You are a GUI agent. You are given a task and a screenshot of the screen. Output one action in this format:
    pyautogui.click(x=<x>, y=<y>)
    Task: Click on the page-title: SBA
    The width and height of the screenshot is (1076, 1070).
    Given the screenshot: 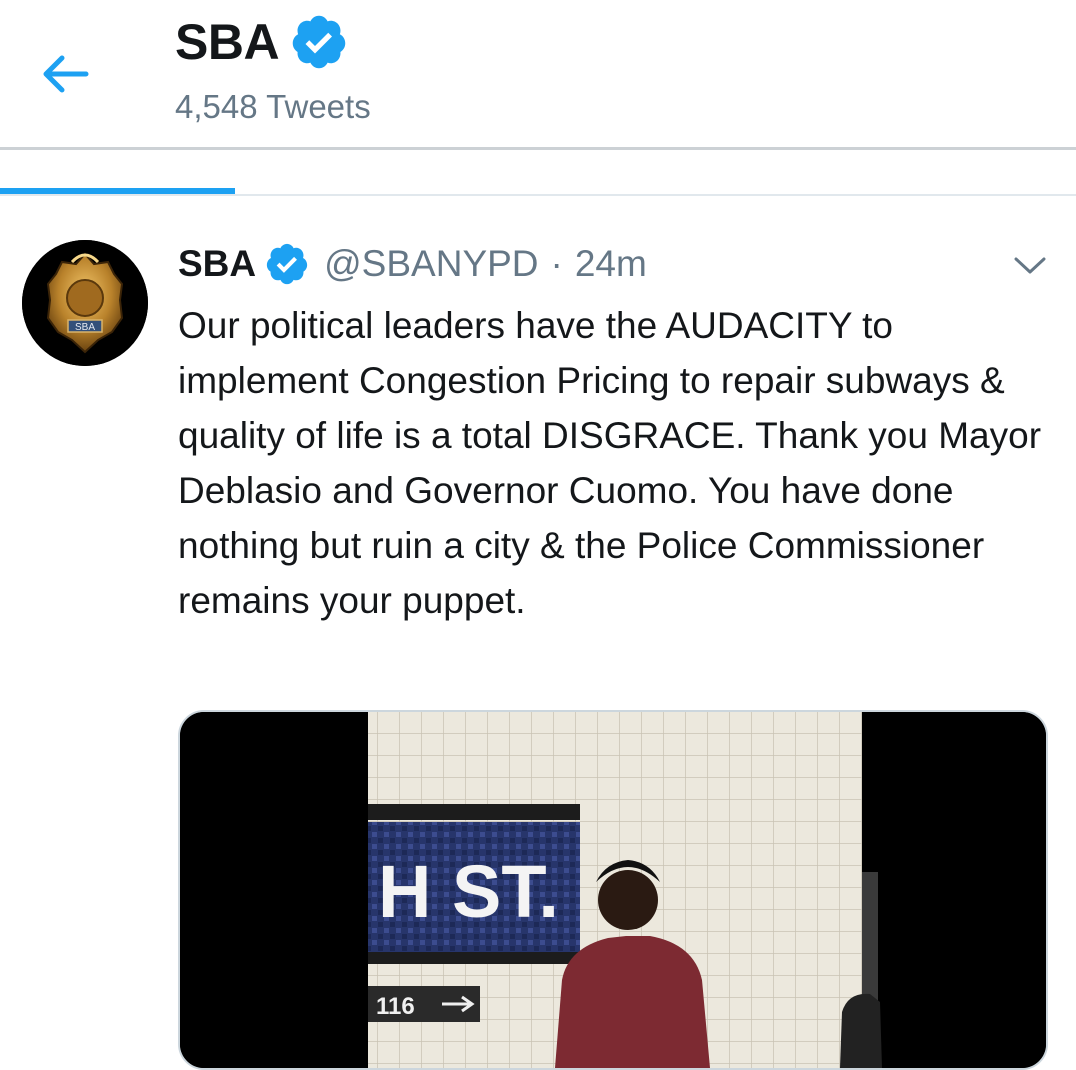 What is the action you would take?
    pyautogui.click(x=262, y=42)
    